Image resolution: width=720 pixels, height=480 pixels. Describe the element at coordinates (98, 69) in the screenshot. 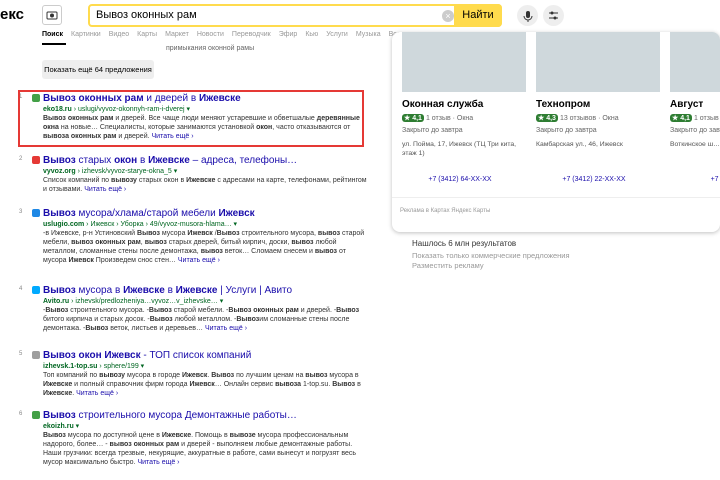

I see `show-more-button: Показать ещё 64 предложения` at that location.